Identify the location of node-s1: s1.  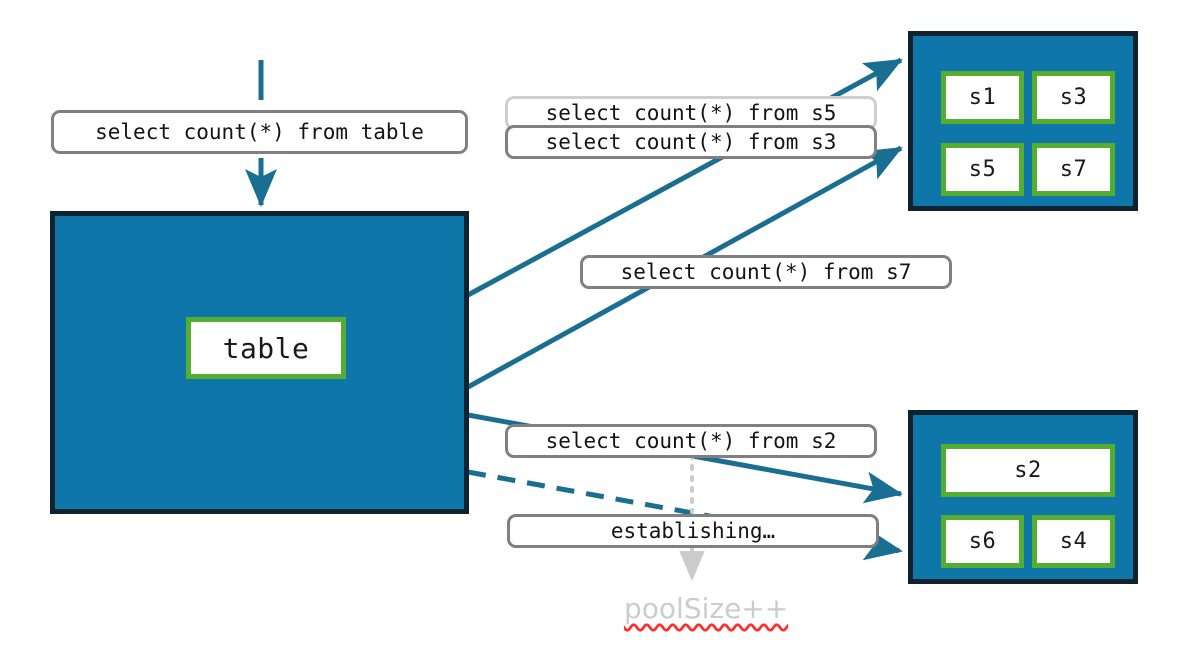
(982, 97).